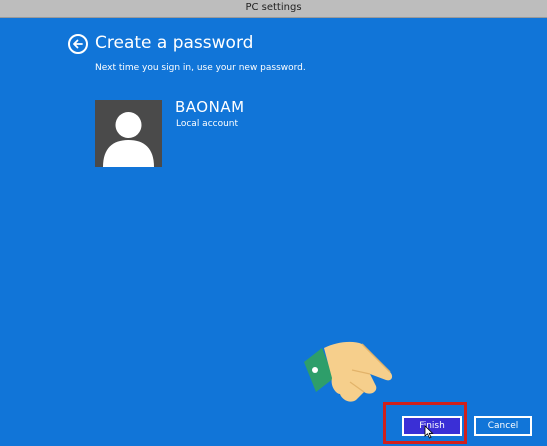 This screenshot has width=547, height=446. Describe the element at coordinates (78, 44) in the screenshot. I see `back-arrow-icon` at that location.